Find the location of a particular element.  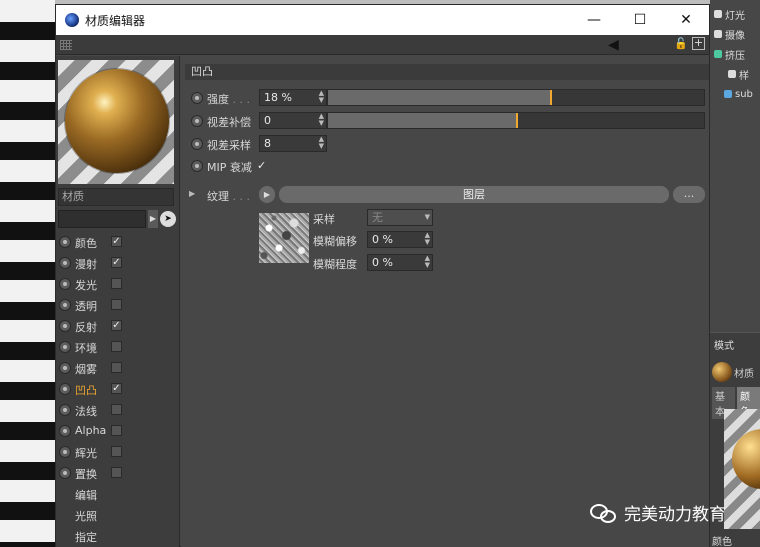

minimize-button: — is located at coordinates (594, 20).